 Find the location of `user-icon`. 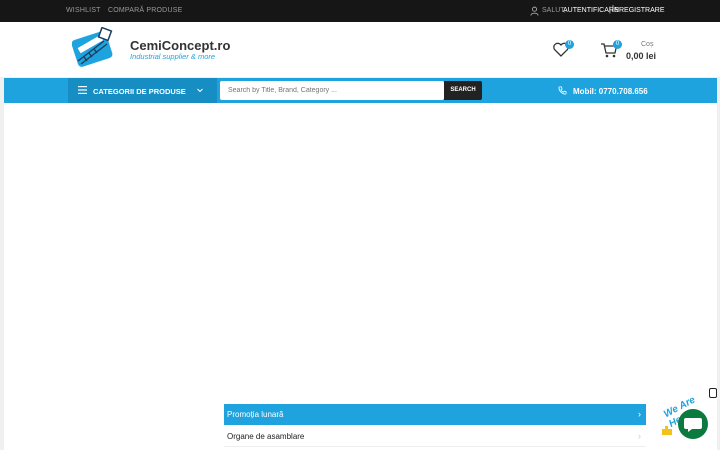

user-icon is located at coordinates (534, 11).